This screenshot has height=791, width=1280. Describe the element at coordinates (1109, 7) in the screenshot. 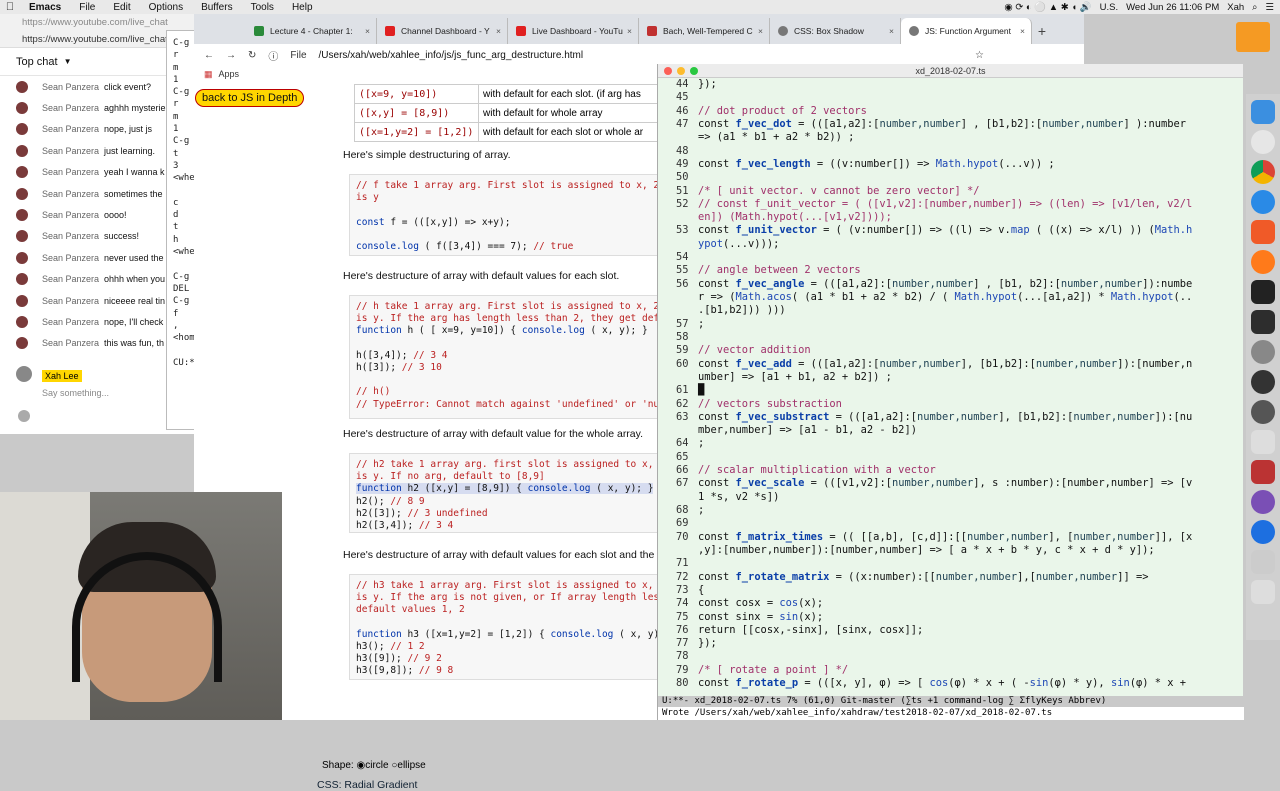

I see `input-source: U.S.` at that location.